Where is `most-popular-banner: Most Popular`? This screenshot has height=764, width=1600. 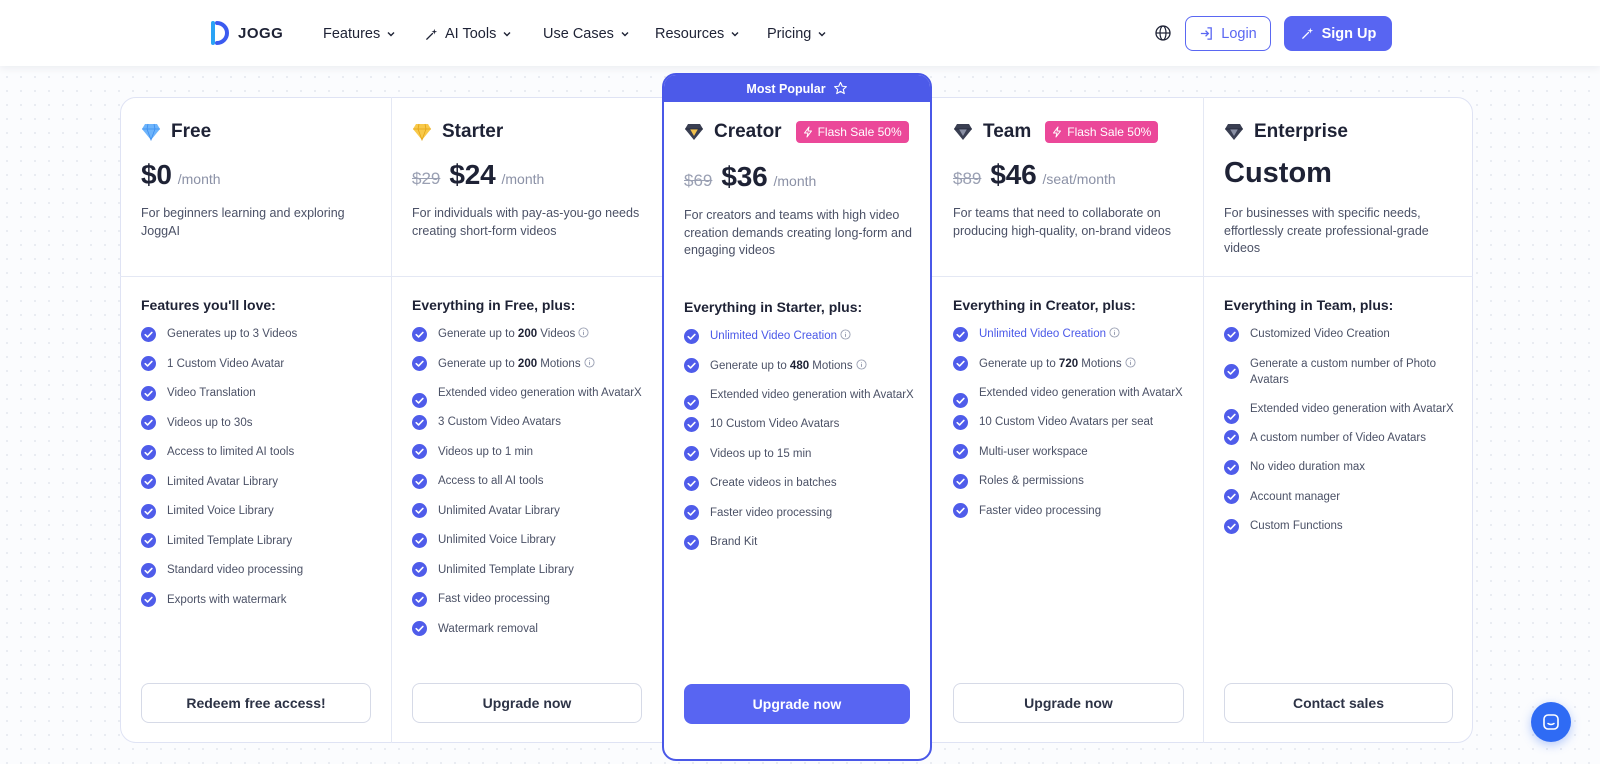 most-popular-banner: Most Popular is located at coordinates (797, 88).